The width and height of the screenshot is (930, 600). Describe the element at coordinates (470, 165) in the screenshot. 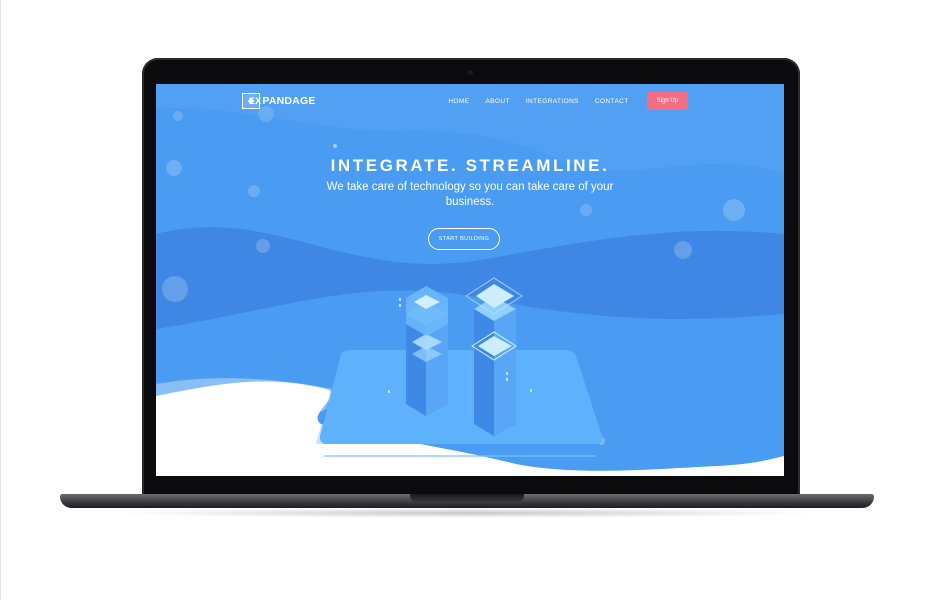

I see `hero-title: INTEGRATE. STREAMLINE.` at that location.